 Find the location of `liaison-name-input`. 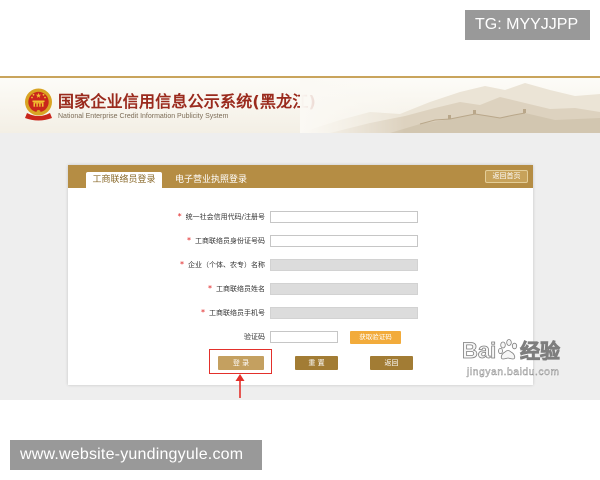

liaison-name-input is located at coordinates (344, 289).